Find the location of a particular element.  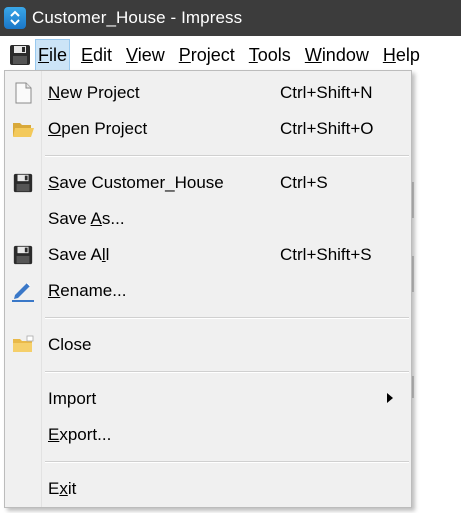

submenu-arrow-icon is located at coordinates (390, 398).